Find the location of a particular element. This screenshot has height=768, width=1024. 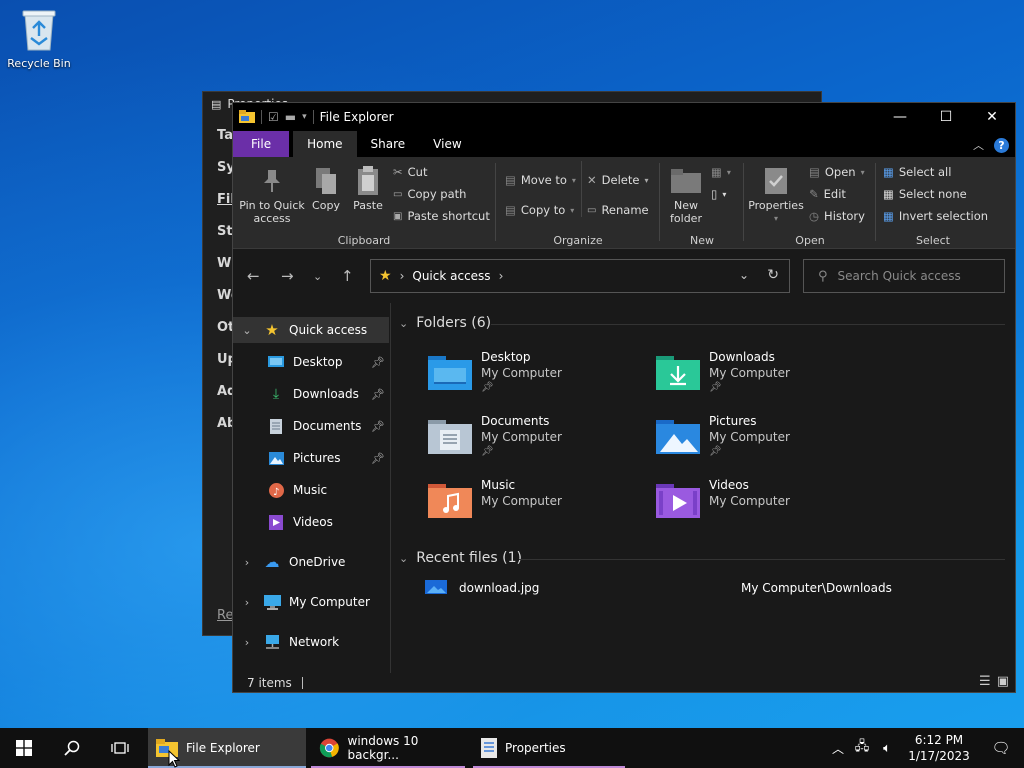

properties-button: Properties ▾ is located at coordinates (776, 194).